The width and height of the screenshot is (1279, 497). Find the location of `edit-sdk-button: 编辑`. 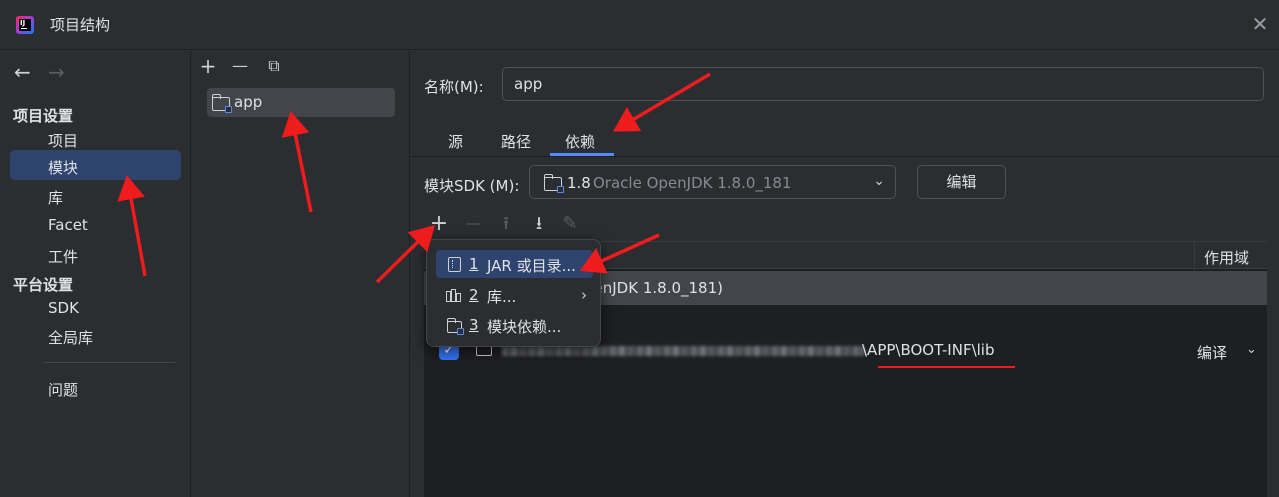

edit-sdk-button: 编辑 is located at coordinates (961, 182).